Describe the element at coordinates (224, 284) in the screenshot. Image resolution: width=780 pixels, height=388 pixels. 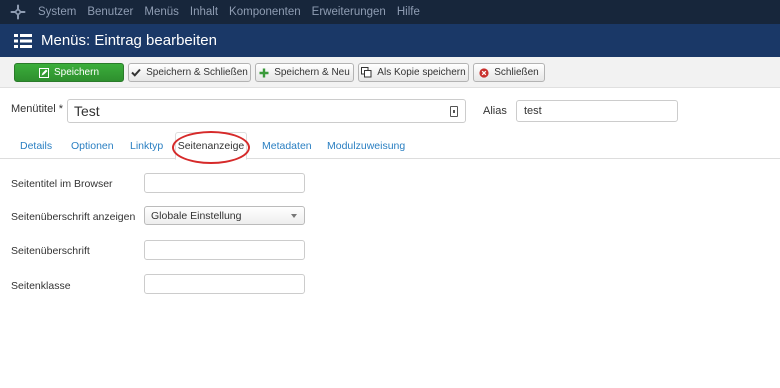
I see `page-class-input` at that location.